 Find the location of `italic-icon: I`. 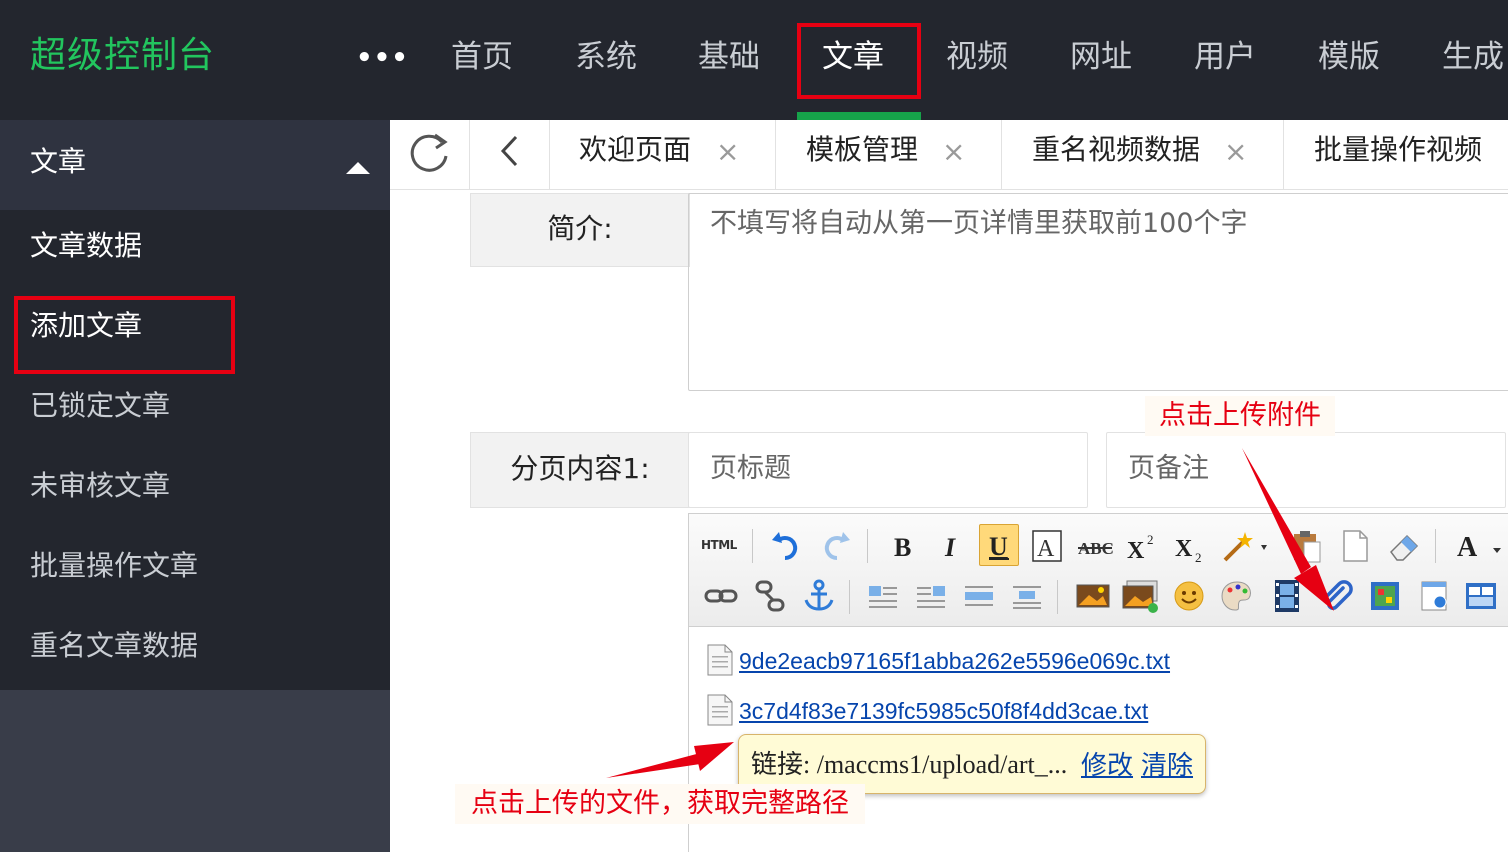

italic-icon: I is located at coordinates (950, 547).